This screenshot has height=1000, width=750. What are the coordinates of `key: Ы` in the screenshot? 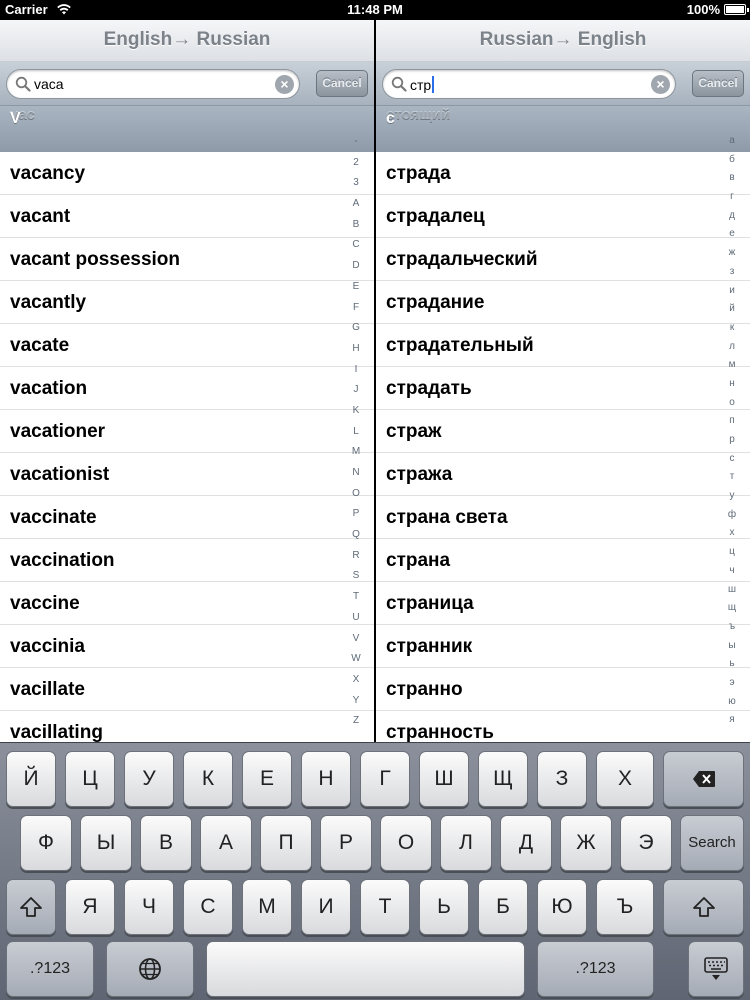 It's located at (106, 843).